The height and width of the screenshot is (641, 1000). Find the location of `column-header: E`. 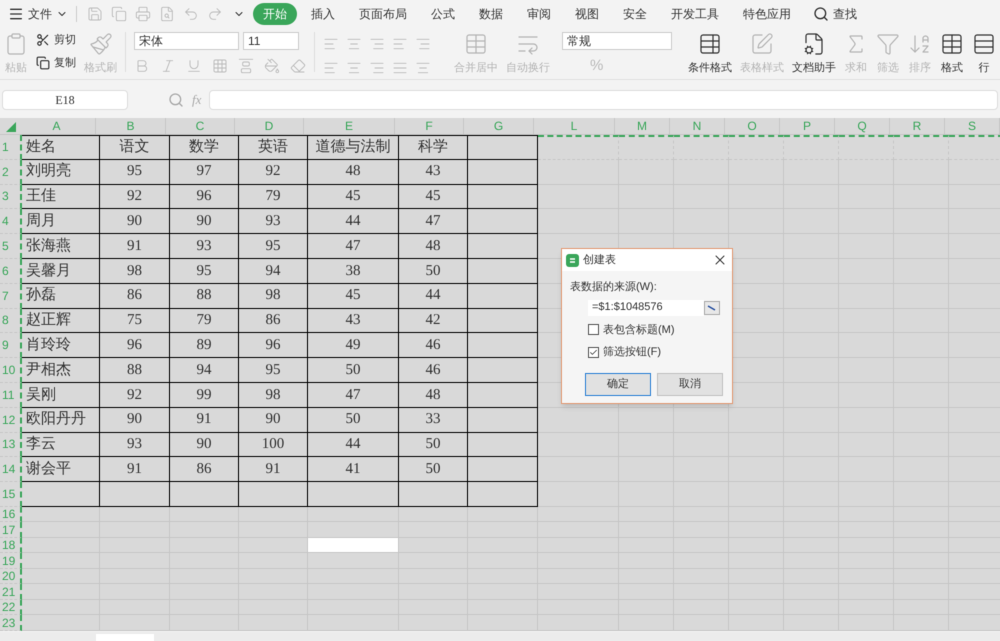

column-header: E is located at coordinates (349, 126).